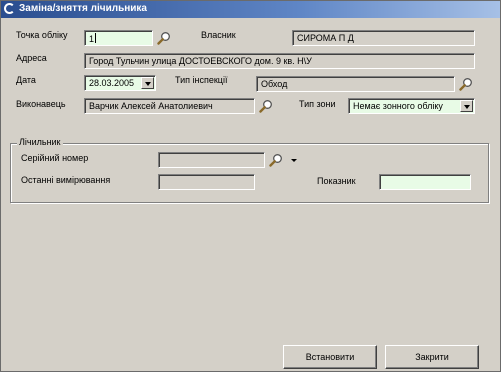 The width and height of the screenshot is (501, 372). What do you see at coordinates (218, 35) in the screenshot?
I see `owner-label: Власник` at bounding box center [218, 35].